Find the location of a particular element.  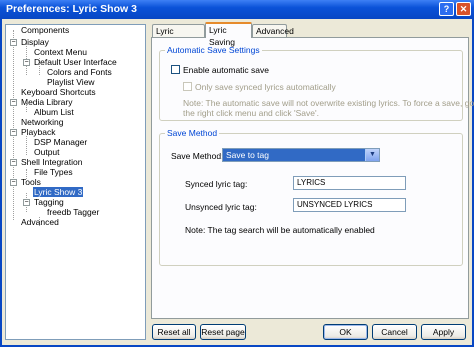

tree-item-shell-integration: Shell Integration is located at coordinates (51, 162).